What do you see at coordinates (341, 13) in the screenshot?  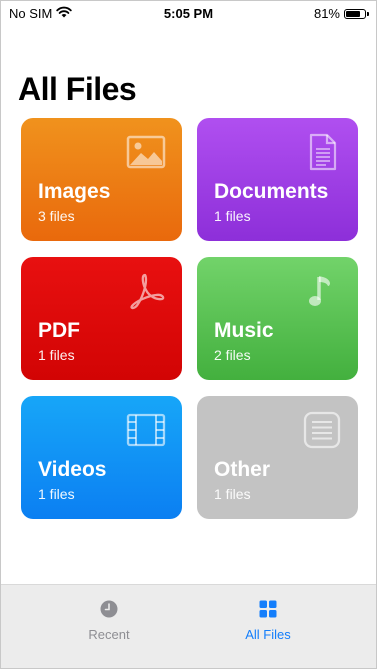 I see `battery-status: 81%` at bounding box center [341, 13].